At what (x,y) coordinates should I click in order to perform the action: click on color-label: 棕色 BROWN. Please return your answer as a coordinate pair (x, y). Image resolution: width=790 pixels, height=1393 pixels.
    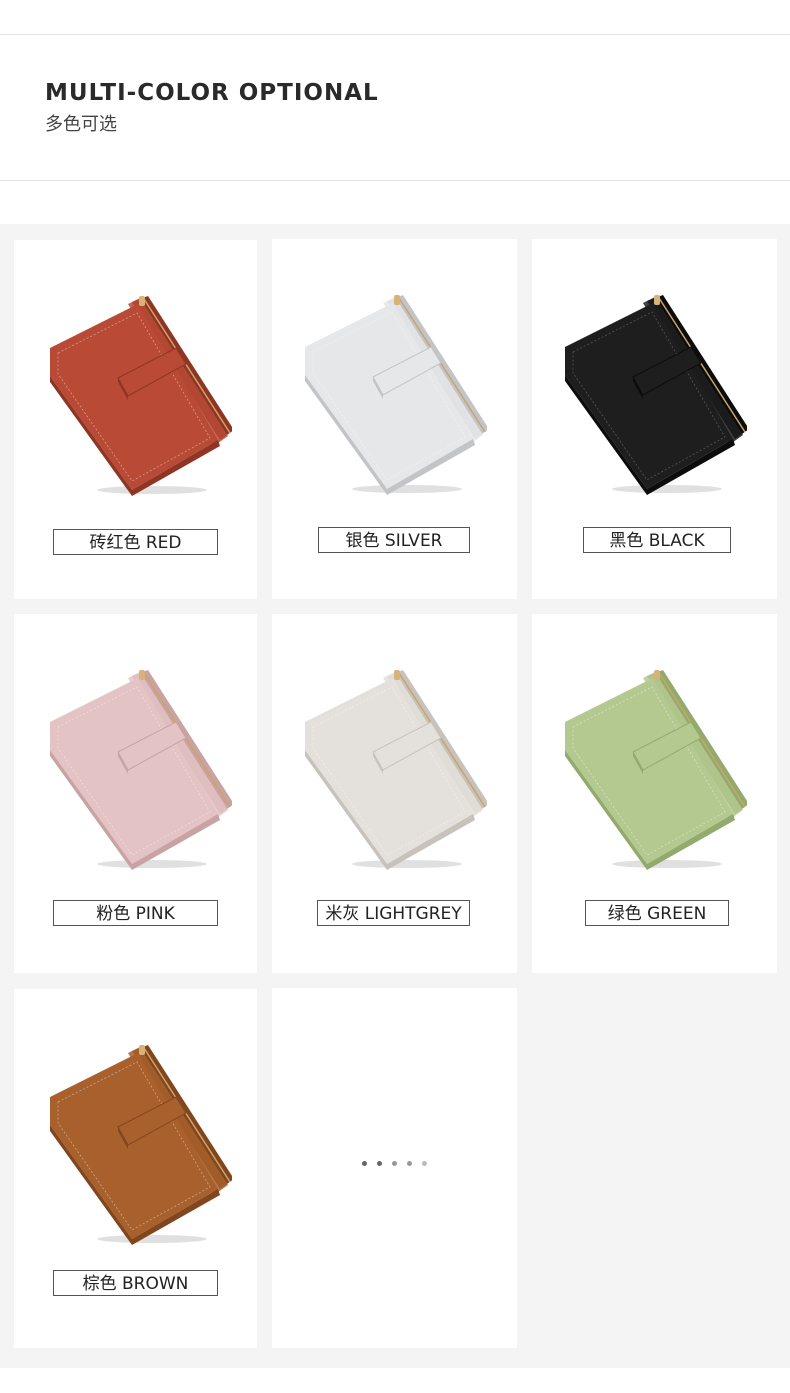
    Looking at the image, I should click on (135, 1283).